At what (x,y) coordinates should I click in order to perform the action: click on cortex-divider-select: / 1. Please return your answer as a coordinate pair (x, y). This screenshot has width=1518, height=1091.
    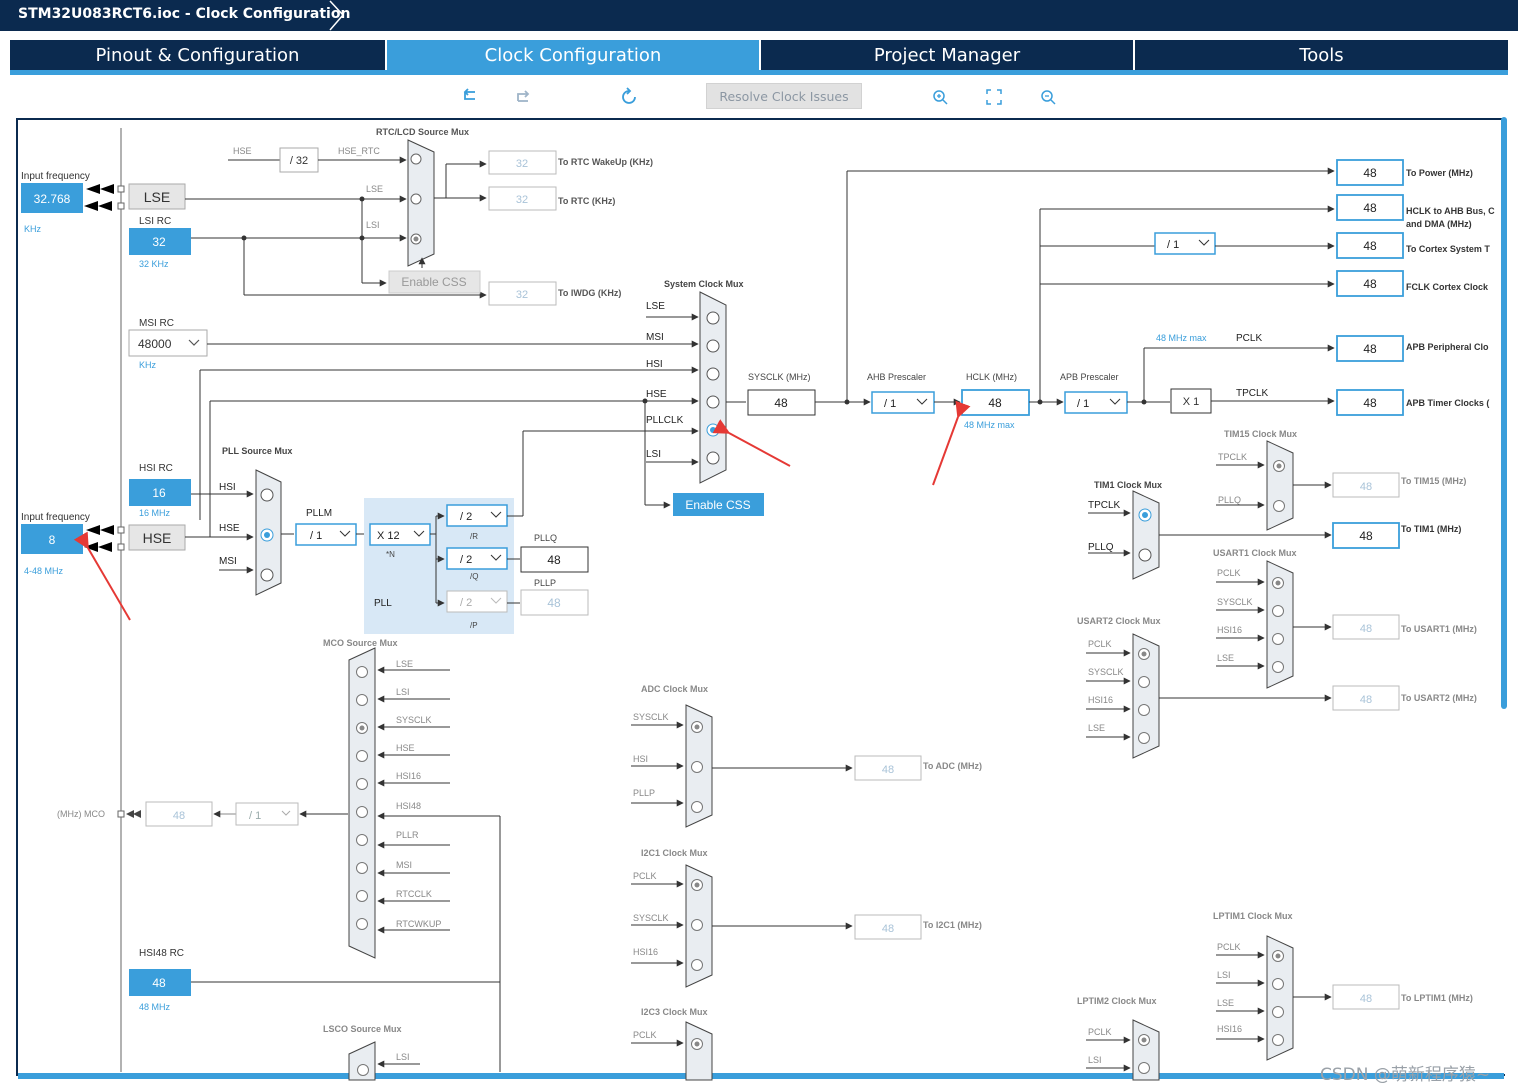
    Looking at the image, I should click on (1173, 245).